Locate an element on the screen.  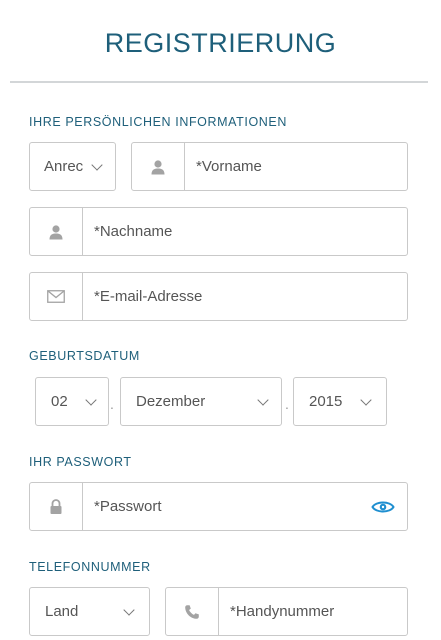
page-title: REGISTRIERUNG is located at coordinates (220, 43).